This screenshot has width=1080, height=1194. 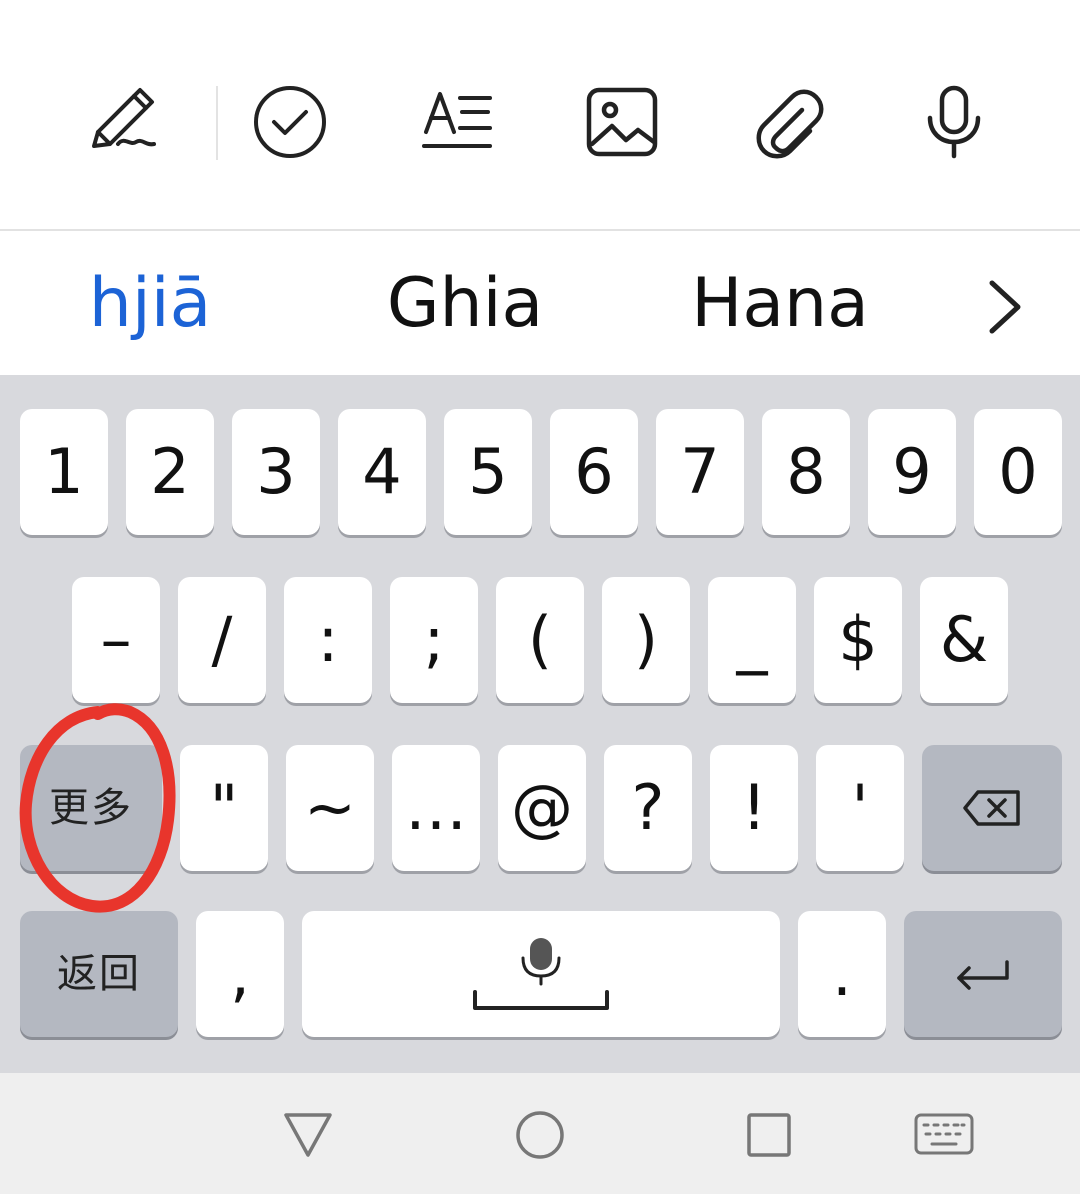 I want to click on key-1: 1, so click(x=64, y=472).